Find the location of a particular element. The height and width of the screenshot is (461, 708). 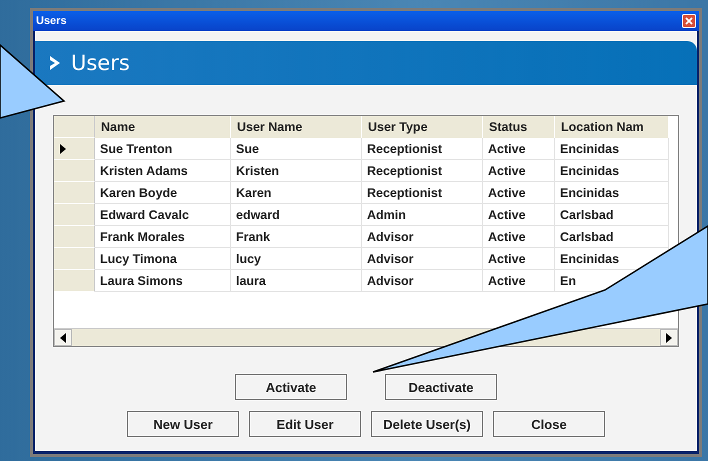

table-cell: edward is located at coordinates (296, 215).